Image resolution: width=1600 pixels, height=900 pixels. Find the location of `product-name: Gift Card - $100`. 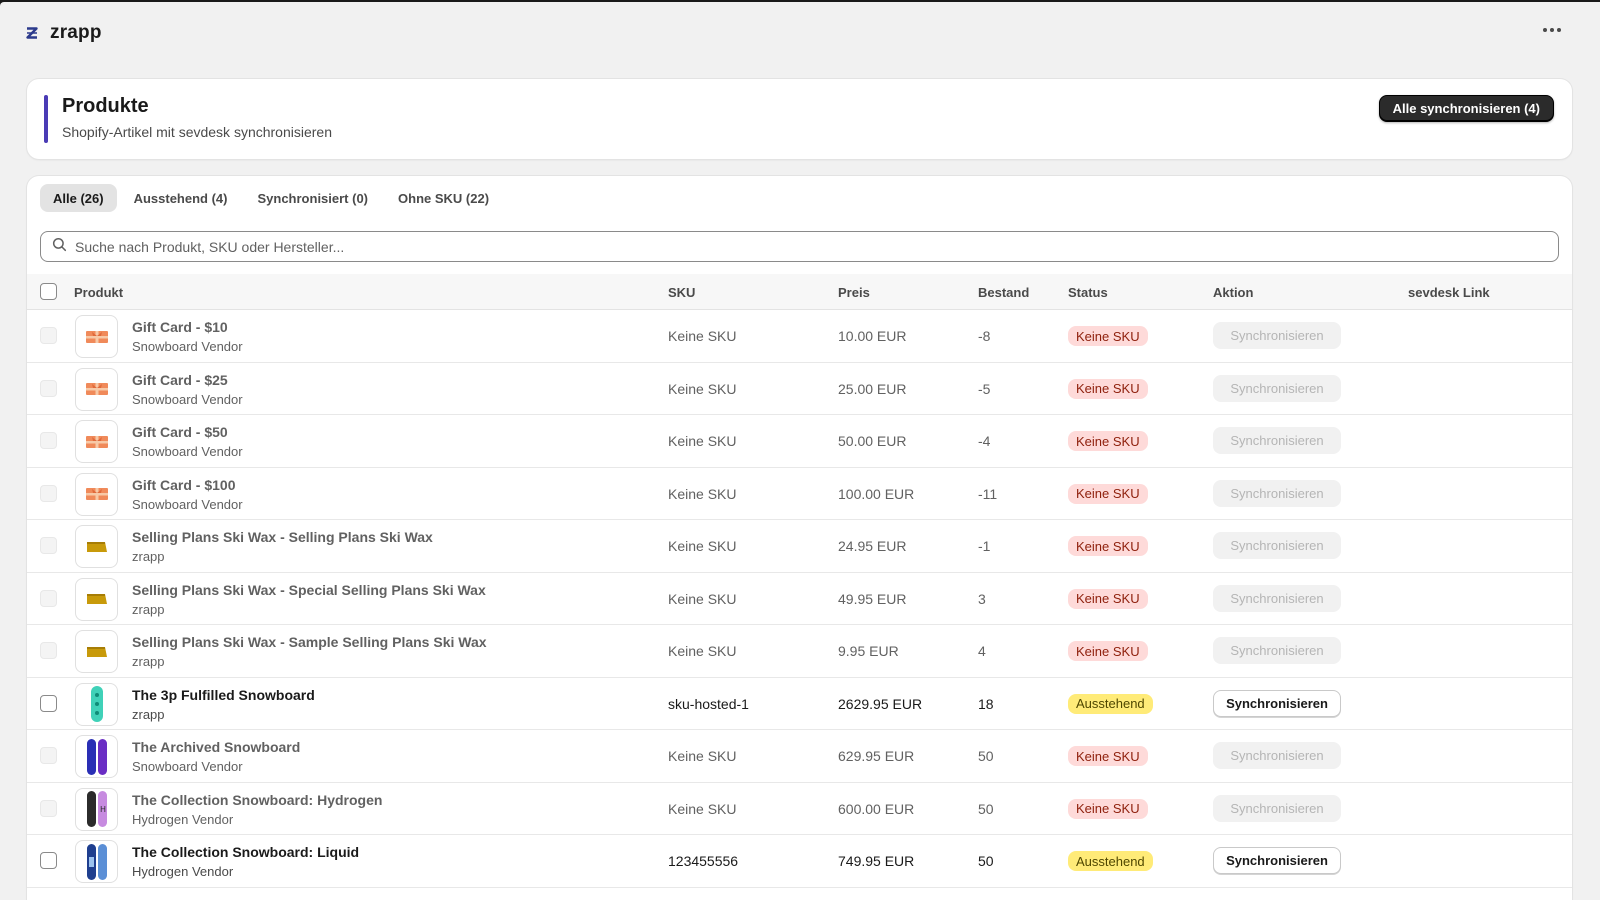

product-name: Gift Card - $100 is located at coordinates (183, 485).